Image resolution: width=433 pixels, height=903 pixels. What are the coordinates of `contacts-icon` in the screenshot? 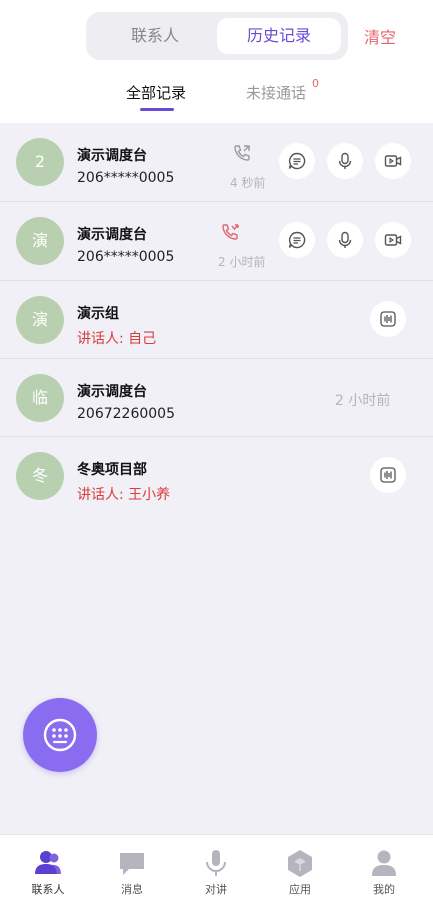 It's located at (48, 862).